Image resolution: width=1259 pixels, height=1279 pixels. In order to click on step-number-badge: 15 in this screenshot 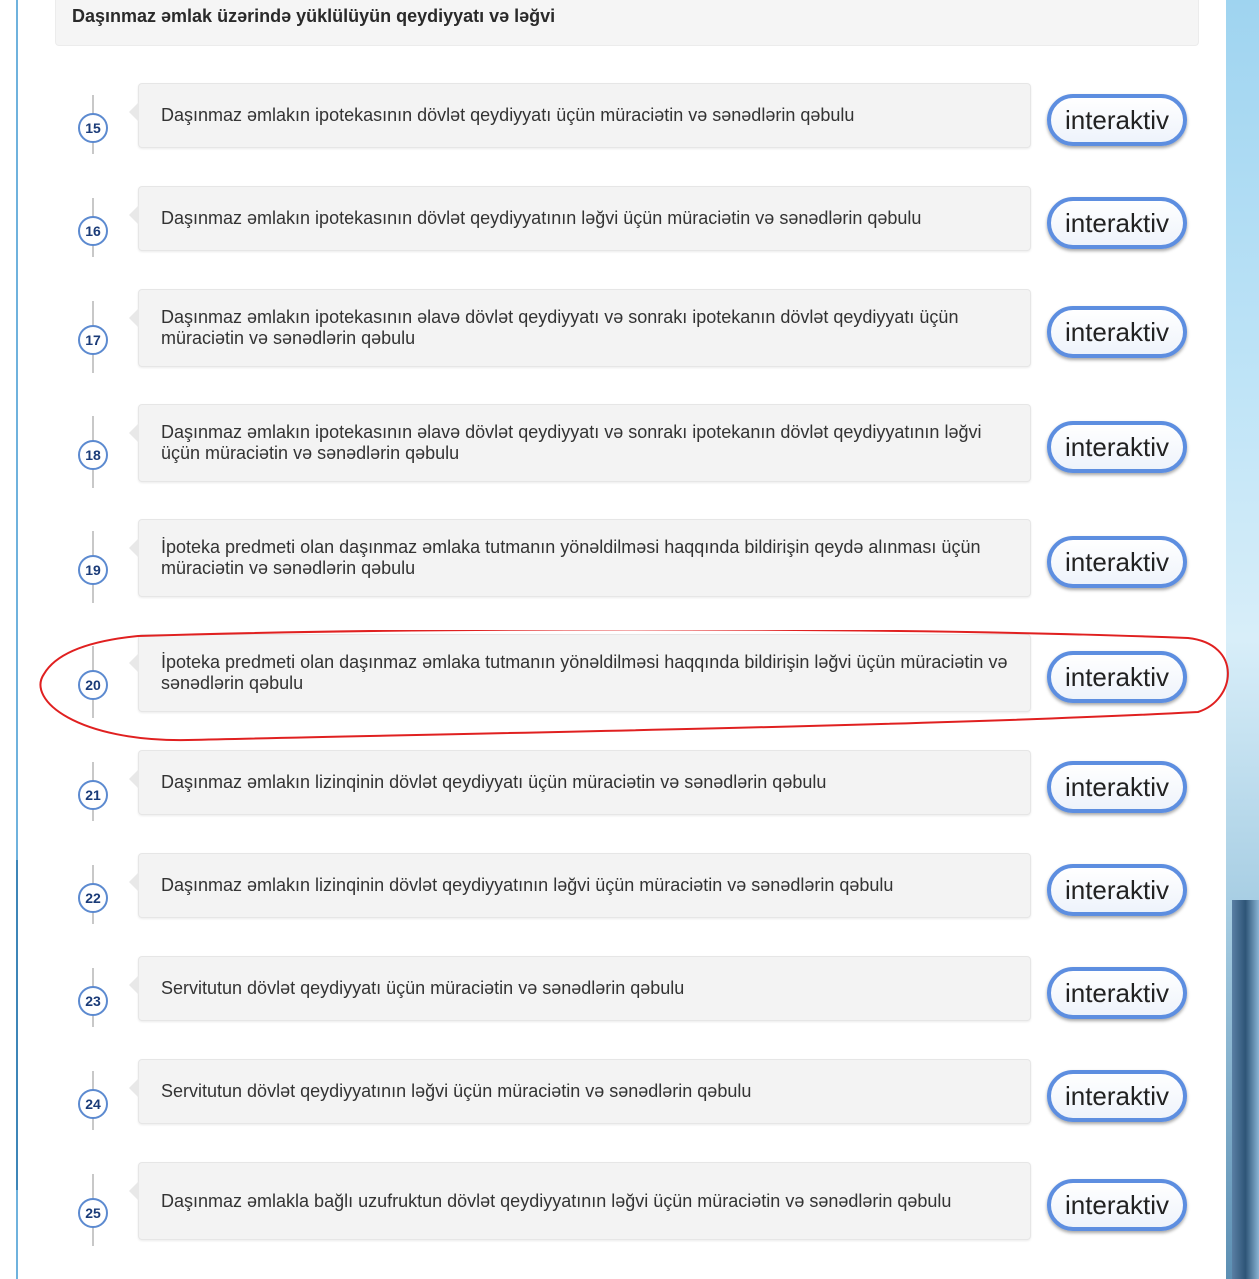, I will do `click(93, 127)`.